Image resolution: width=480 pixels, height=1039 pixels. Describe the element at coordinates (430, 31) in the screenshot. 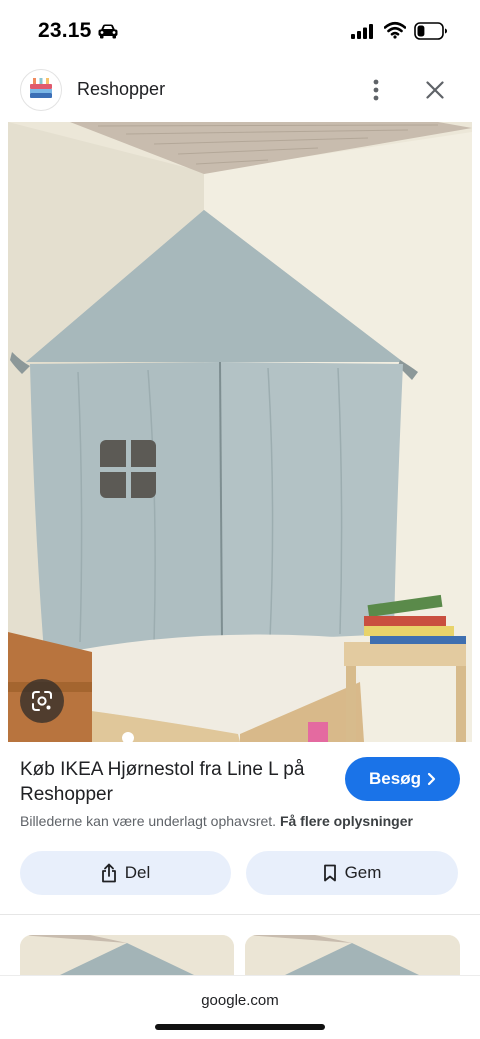

I see `battery-icon` at that location.